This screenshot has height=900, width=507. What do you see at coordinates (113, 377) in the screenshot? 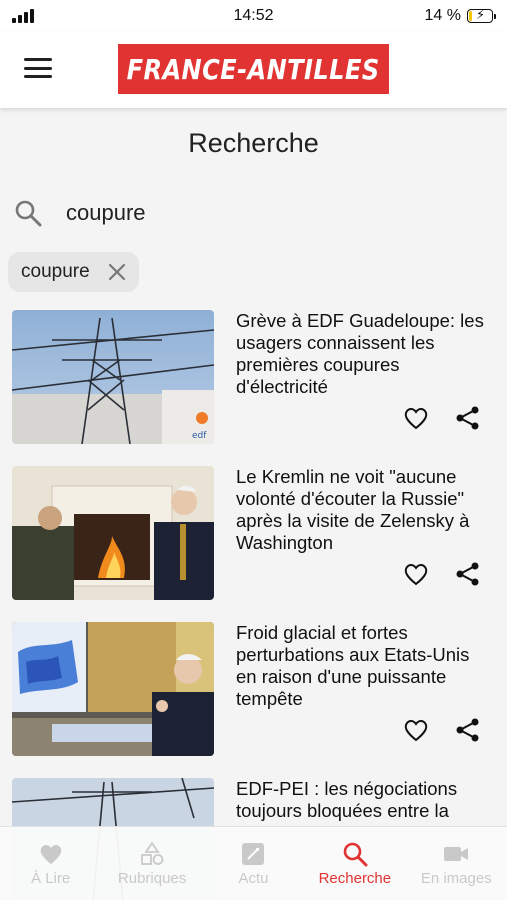
I see `power-pylon-photo: edf` at bounding box center [113, 377].